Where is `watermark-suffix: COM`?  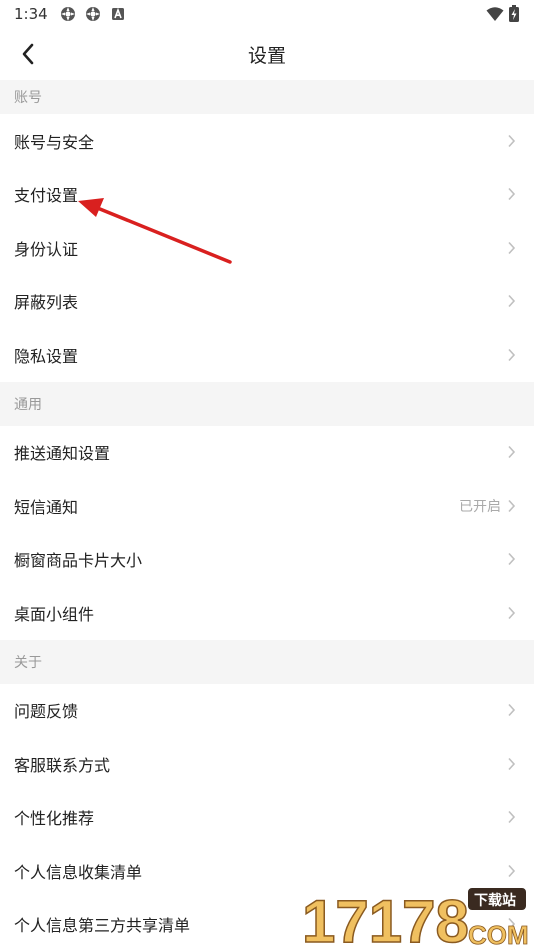 watermark-suffix: COM is located at coordinates (498, 934).